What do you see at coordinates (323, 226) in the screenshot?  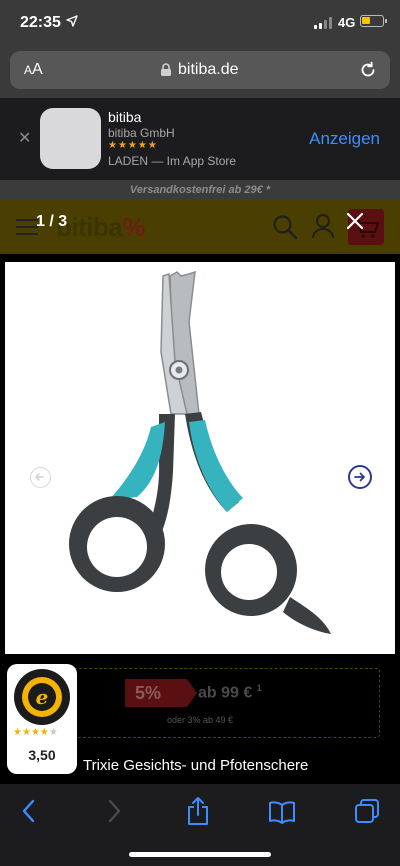 I see `user-icon` at bounding box center [323, 226].